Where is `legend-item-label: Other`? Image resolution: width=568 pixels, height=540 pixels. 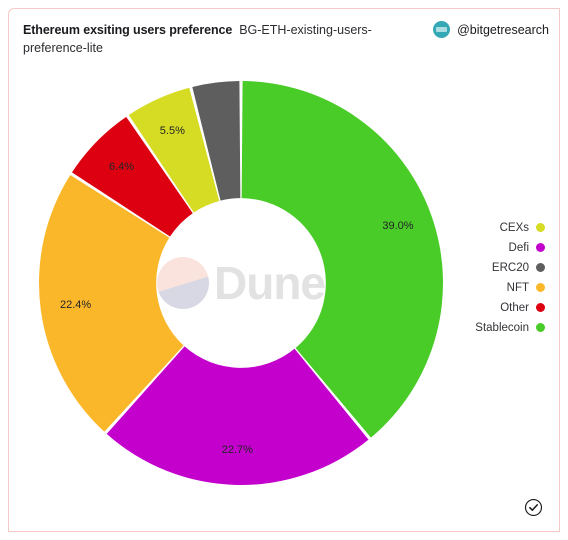 legend-item-label: Other is located at coordinates (514, 307).